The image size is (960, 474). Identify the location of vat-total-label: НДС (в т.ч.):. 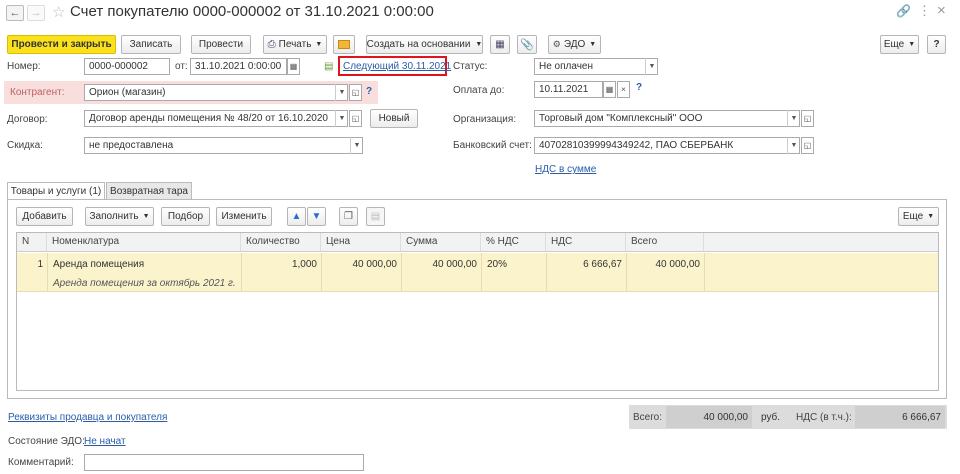
(824, 417).